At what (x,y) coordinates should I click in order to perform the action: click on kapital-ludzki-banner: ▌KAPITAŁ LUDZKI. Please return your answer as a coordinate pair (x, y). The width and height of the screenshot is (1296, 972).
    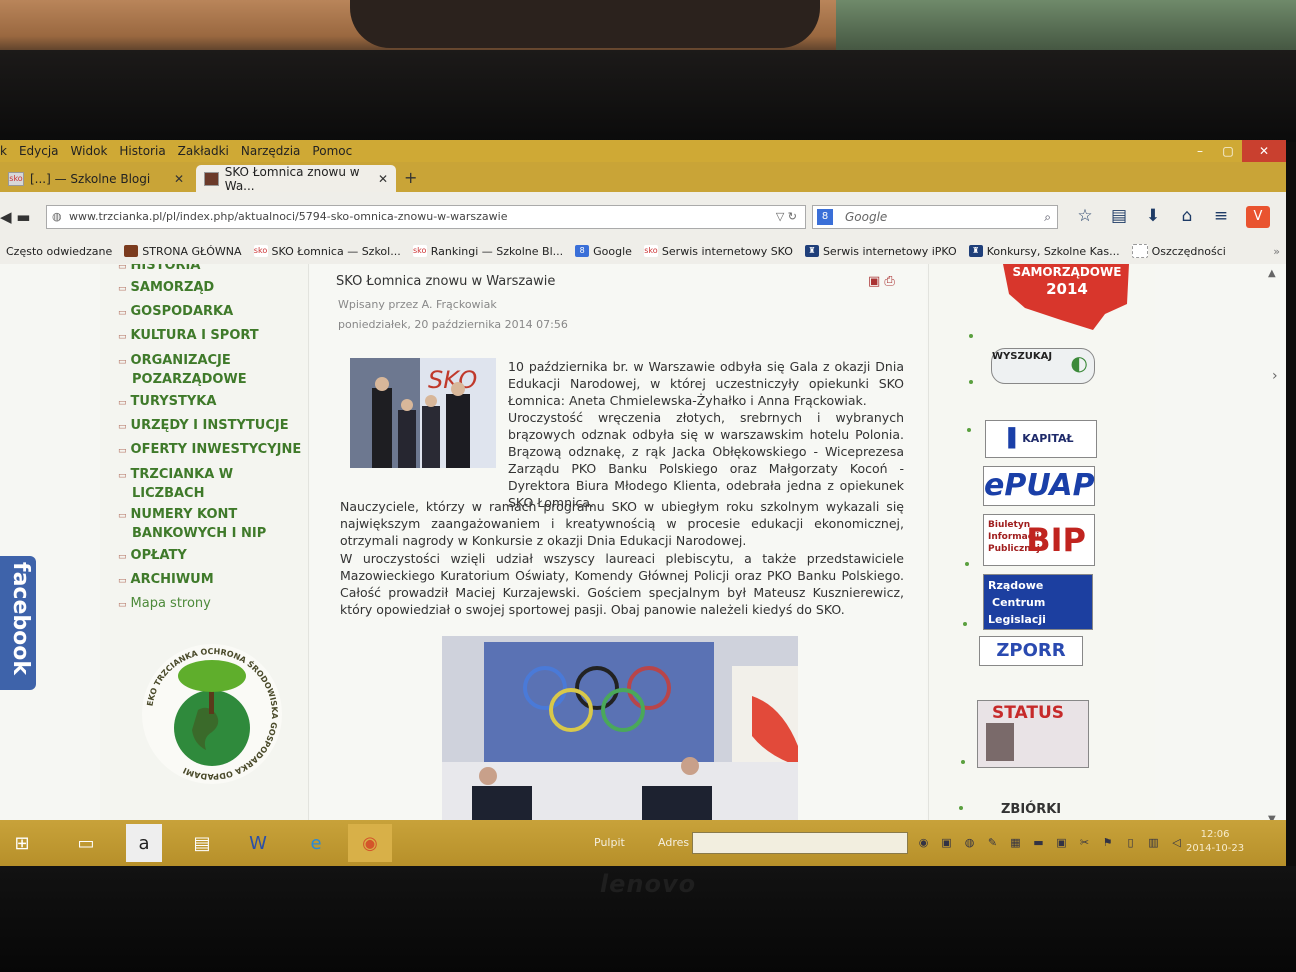
    Looking at the image, I should click on (1041, 450).